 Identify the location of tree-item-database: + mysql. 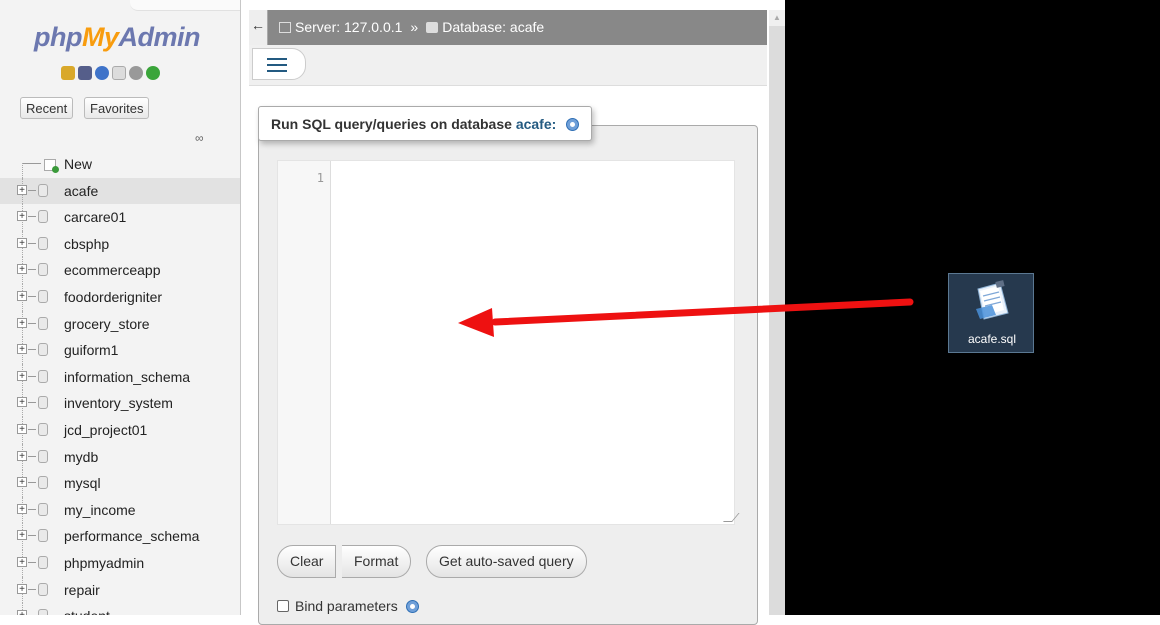
(120, 483).